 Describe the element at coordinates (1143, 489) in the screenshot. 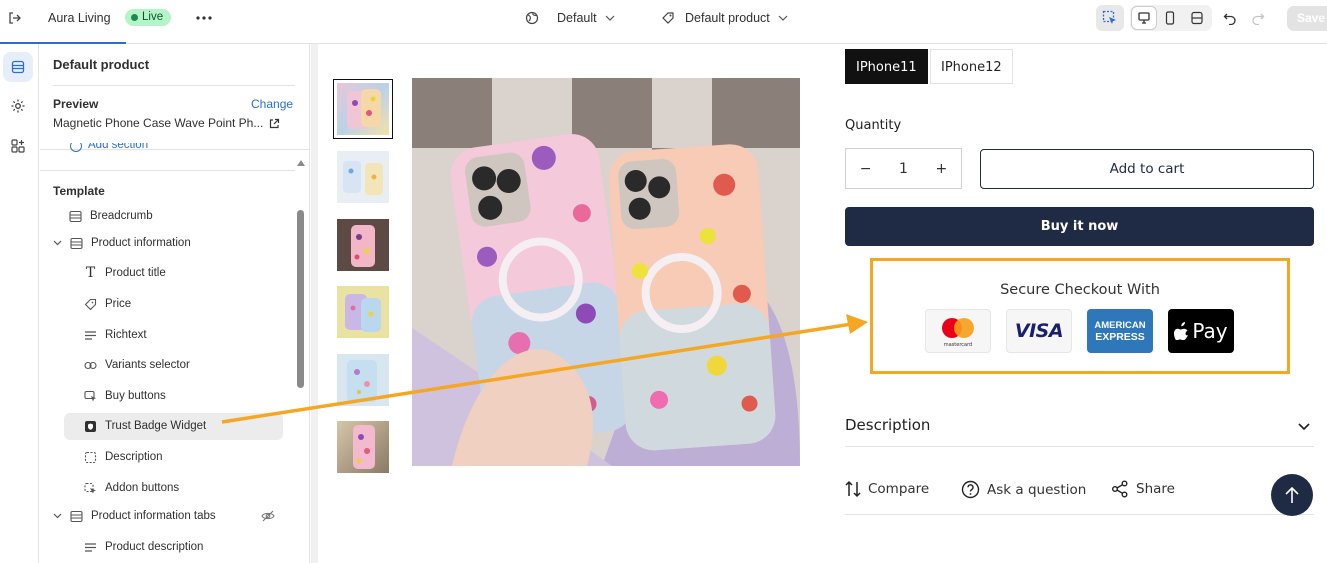

I see `share-button: Share` at that location.